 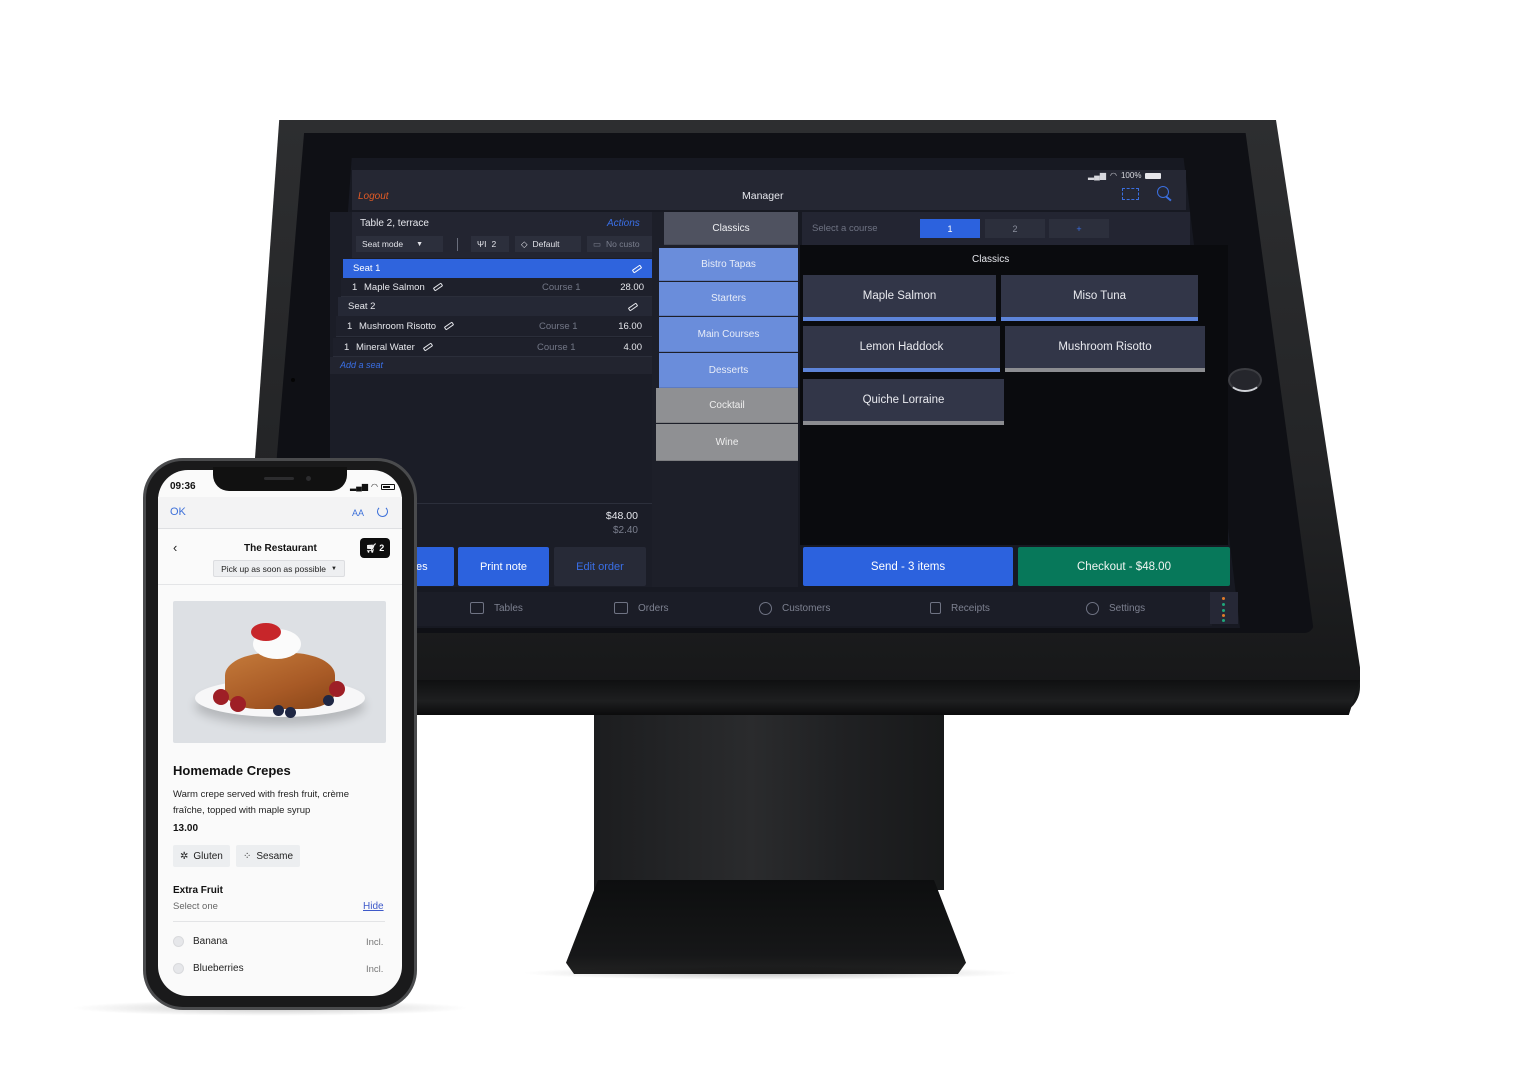 What do you see at coordinates (503, 566) in the screenshot?
I see `print-note-button: Print note` at bounding box center [503, 566].